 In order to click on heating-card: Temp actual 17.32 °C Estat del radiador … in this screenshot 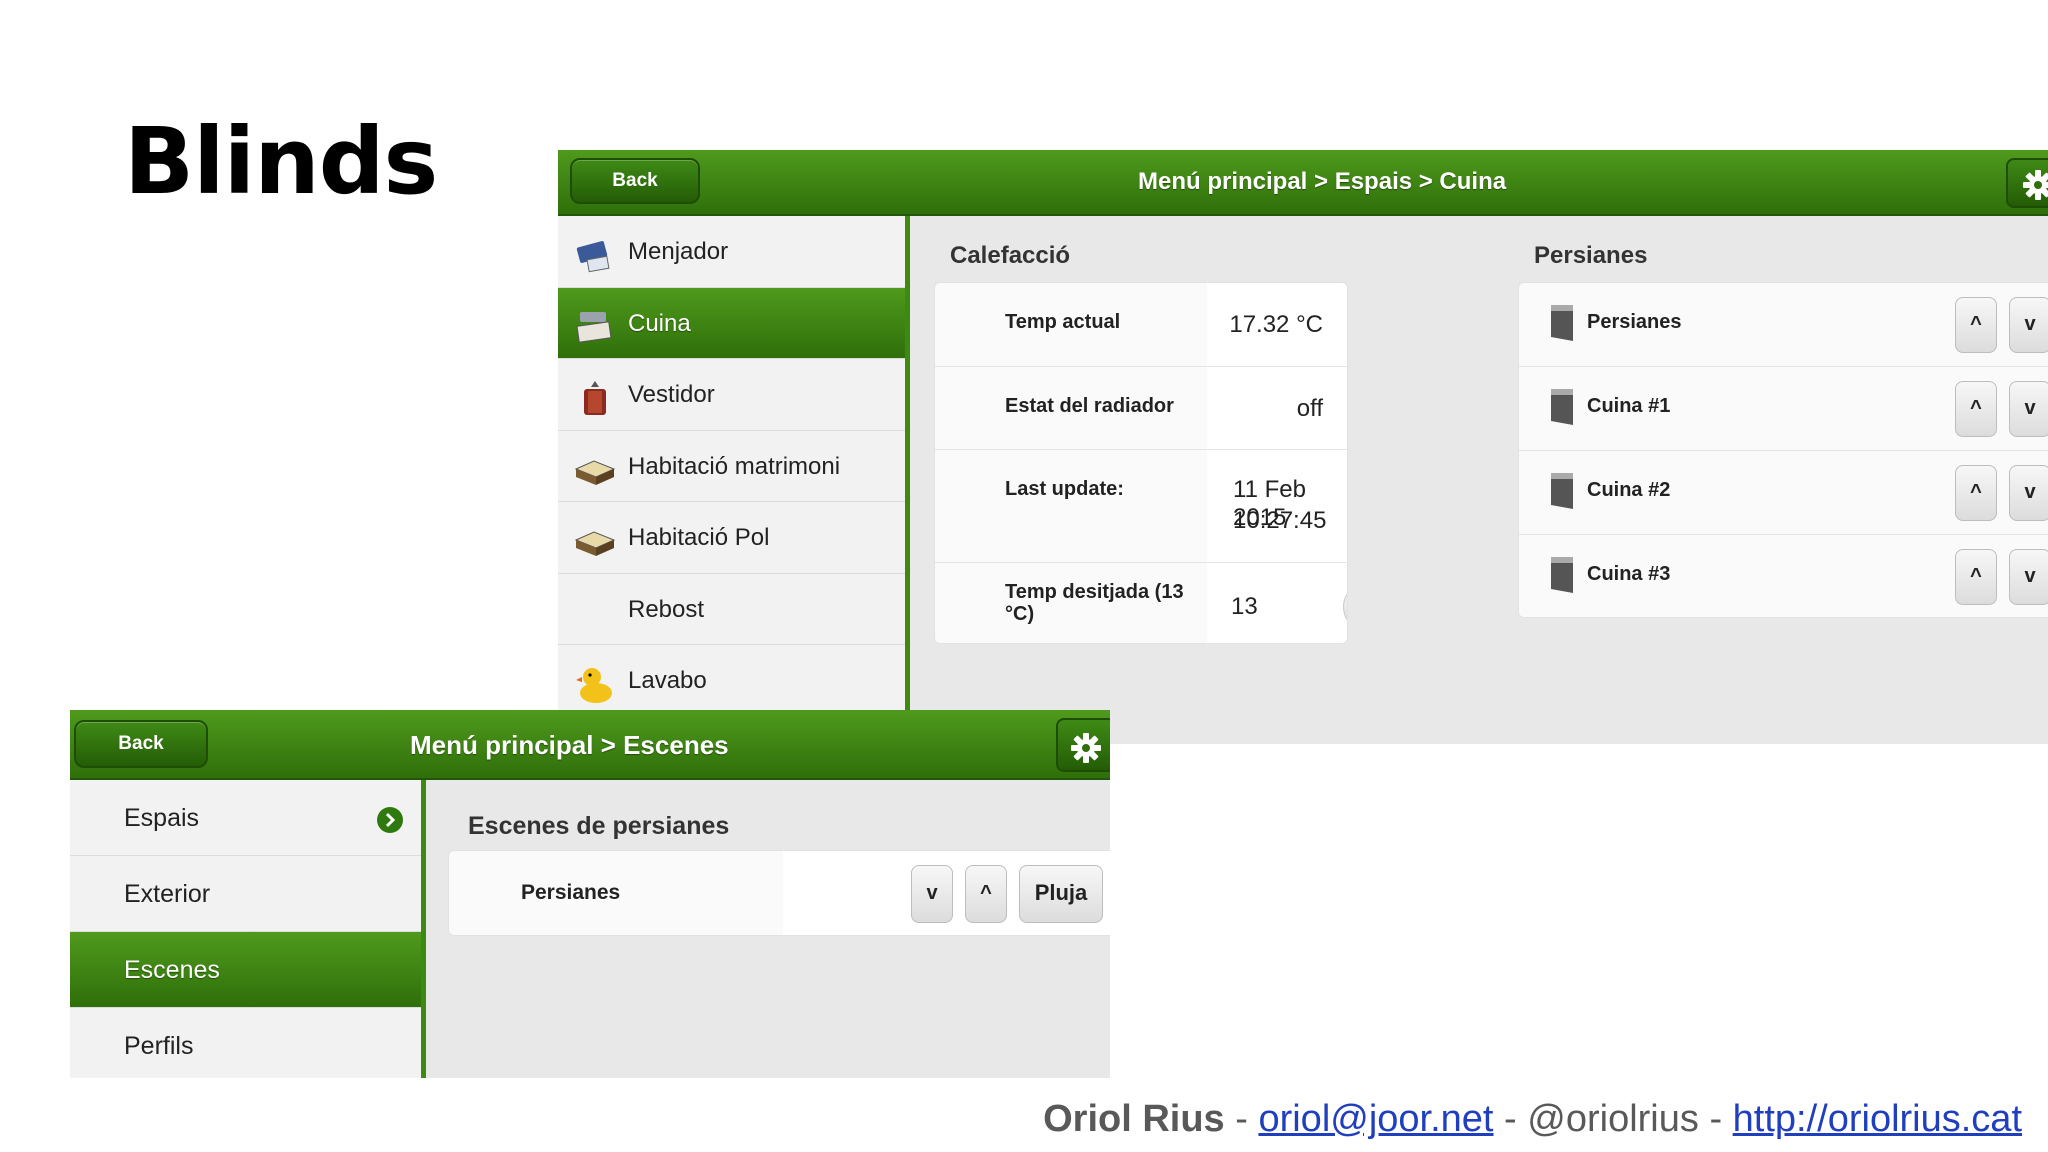, I will do `click(1141, 463)`.